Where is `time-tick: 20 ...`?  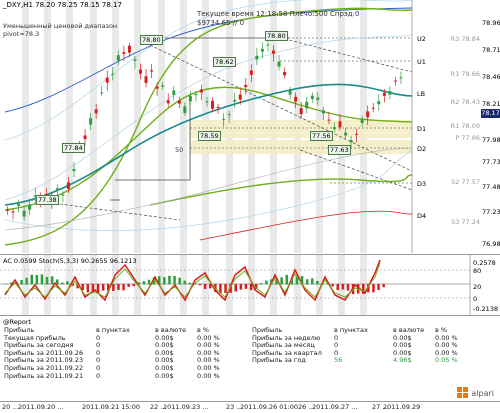
time-tick: 20 ... is located at coordinates (10, 407).